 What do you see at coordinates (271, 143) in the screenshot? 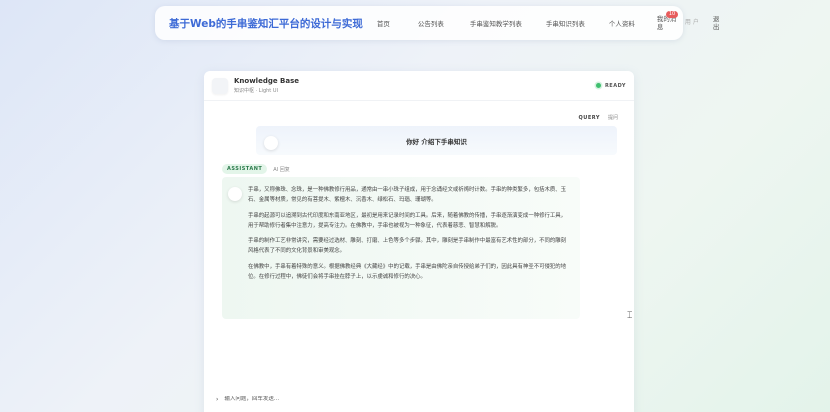
I see `user-avatar-icon` at bounding box center [271, 143].